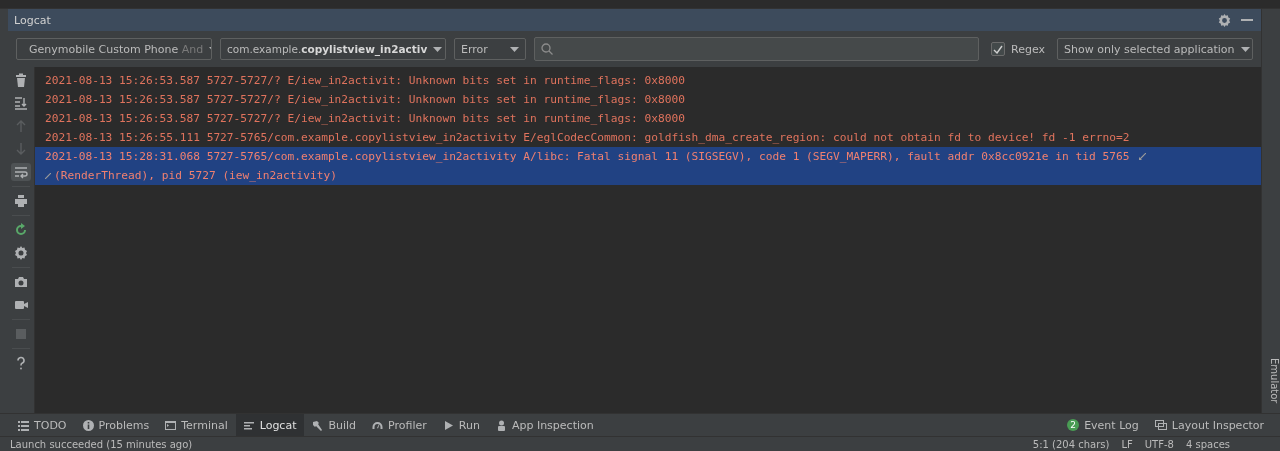  What do you see at coordinates (998, 49) in the screenshot?
I see `regex-checkbox` at bounding box center [998, 49].